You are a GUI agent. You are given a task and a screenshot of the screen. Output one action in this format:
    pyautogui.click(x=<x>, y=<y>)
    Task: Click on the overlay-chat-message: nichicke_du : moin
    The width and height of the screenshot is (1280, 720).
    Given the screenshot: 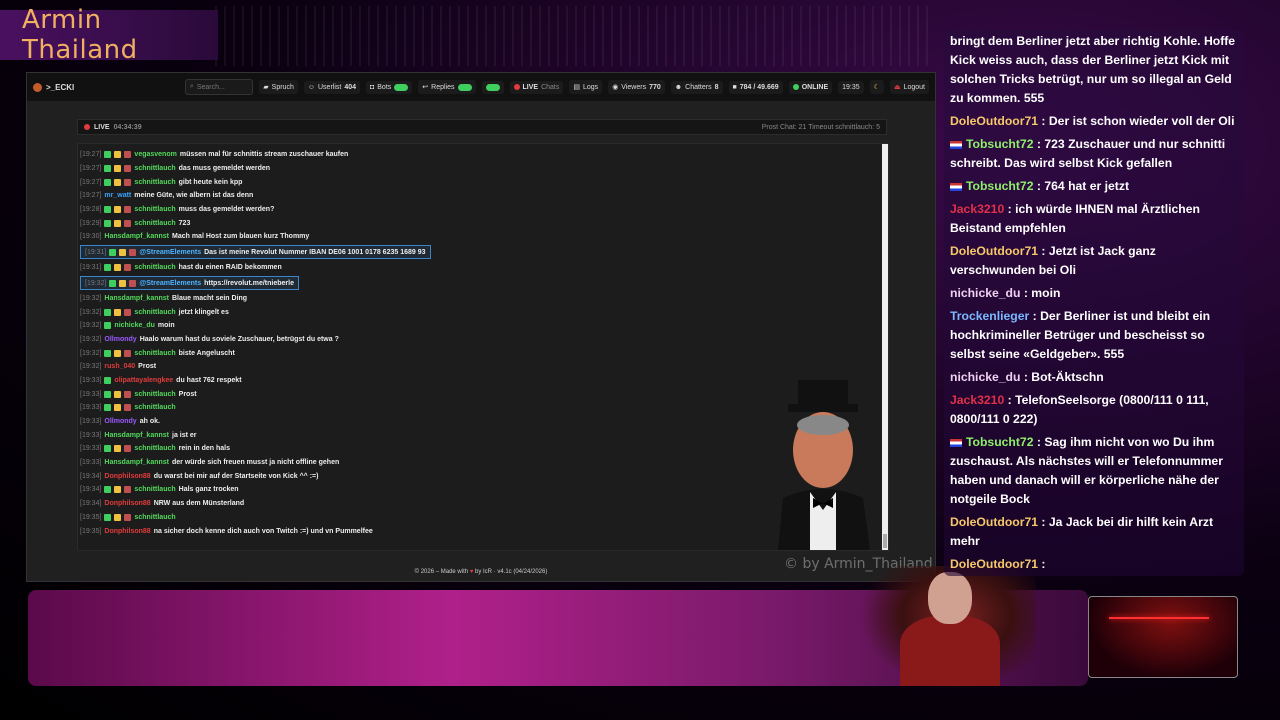 What is the action you would take?
    pyautogui.click(x=1005, y=293)
    